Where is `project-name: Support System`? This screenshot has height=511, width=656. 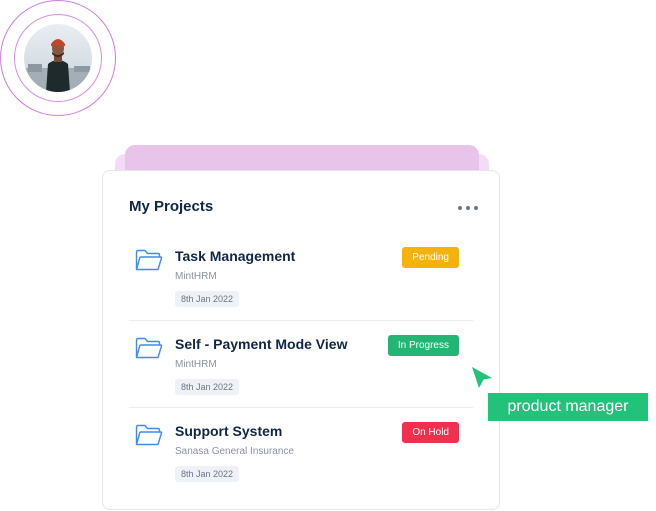 project-name: Support System is located at coordinates (229, 431).